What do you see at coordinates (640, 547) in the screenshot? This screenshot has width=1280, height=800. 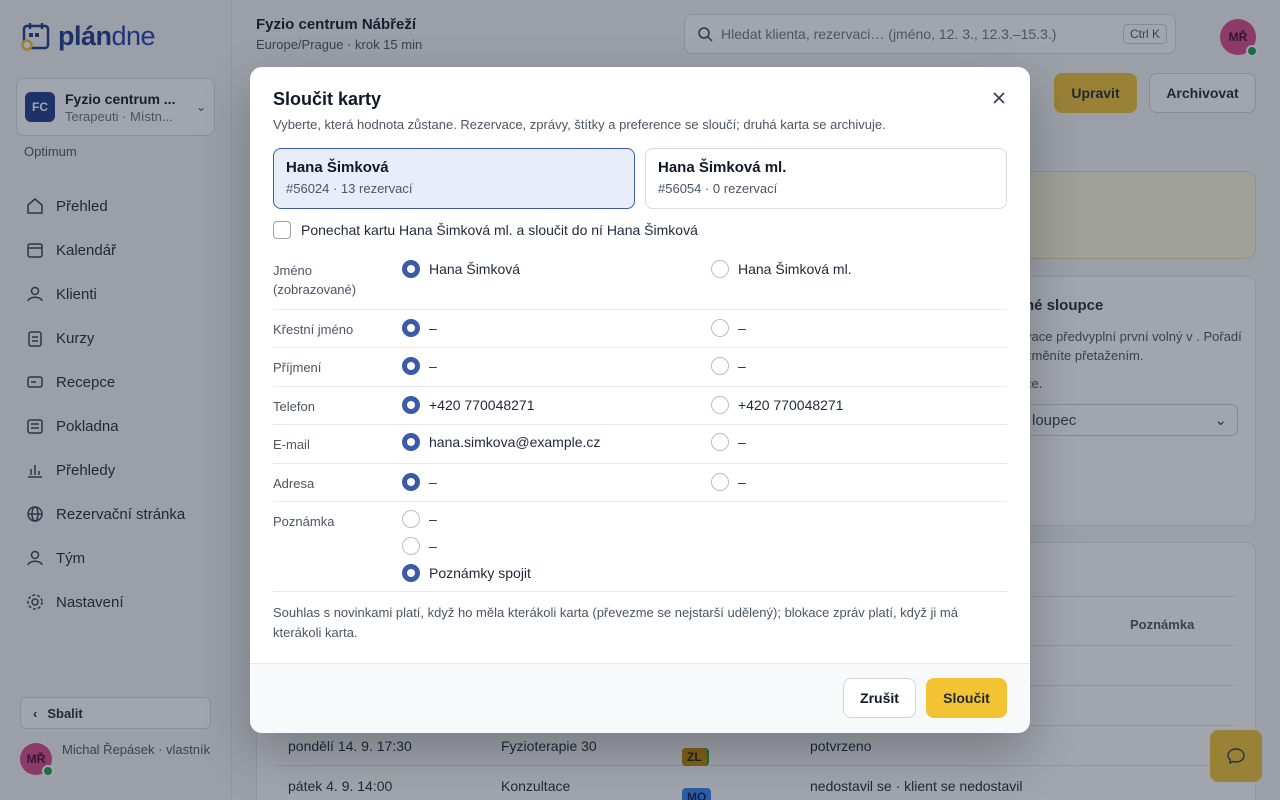 I see `field-row-note: Poznámka – – Poznámky spojit` at bounding box center [640, 547].